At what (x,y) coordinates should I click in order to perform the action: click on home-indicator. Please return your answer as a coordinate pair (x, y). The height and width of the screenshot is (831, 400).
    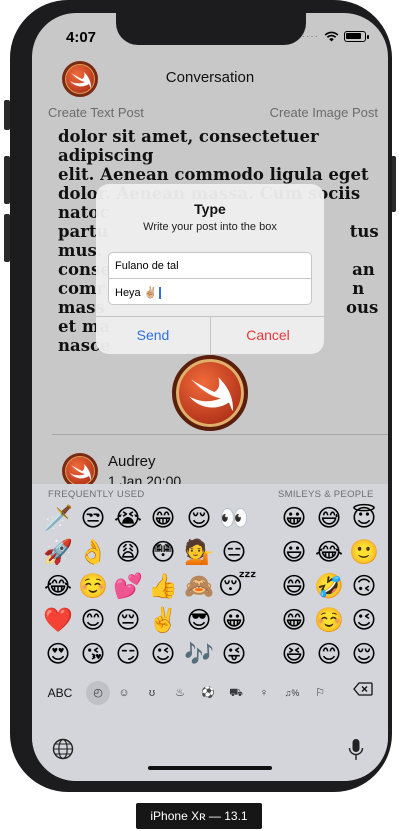
    Looking at the image, I should click on (210, 768).